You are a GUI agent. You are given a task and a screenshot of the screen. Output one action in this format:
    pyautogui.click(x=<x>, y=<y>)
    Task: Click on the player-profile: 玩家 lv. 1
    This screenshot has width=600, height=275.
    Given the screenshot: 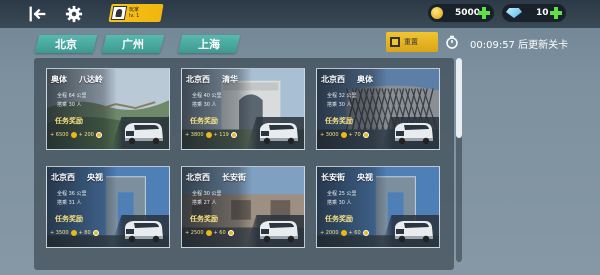 What is the action you would take?
    pyautogui.click(x=135, y=13)
    